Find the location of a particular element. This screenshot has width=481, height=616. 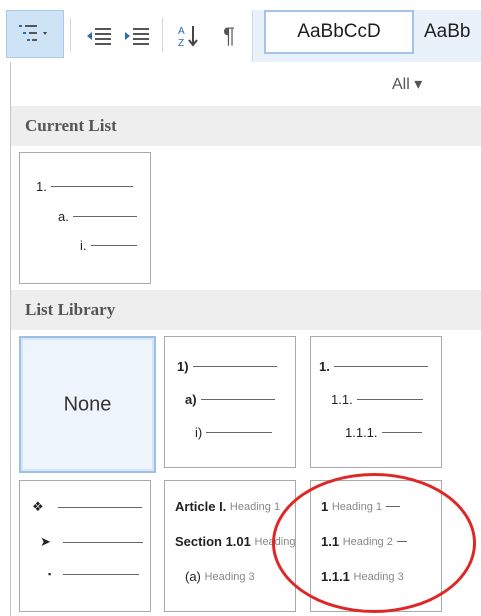

list-level-3: (a) Heading 3 is located at coordinates (220, 576).